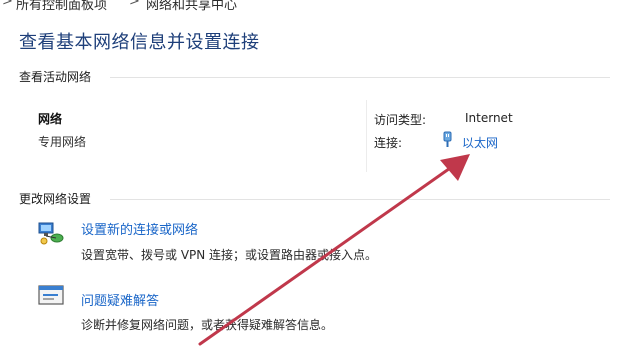 This screenshot has width=620, height=364. What do you see at coordinates (61, 6) in the screenshot?
I see `breadcrumb-item-control-panel: 所有控制面板项` at bounding box center [61, 6].